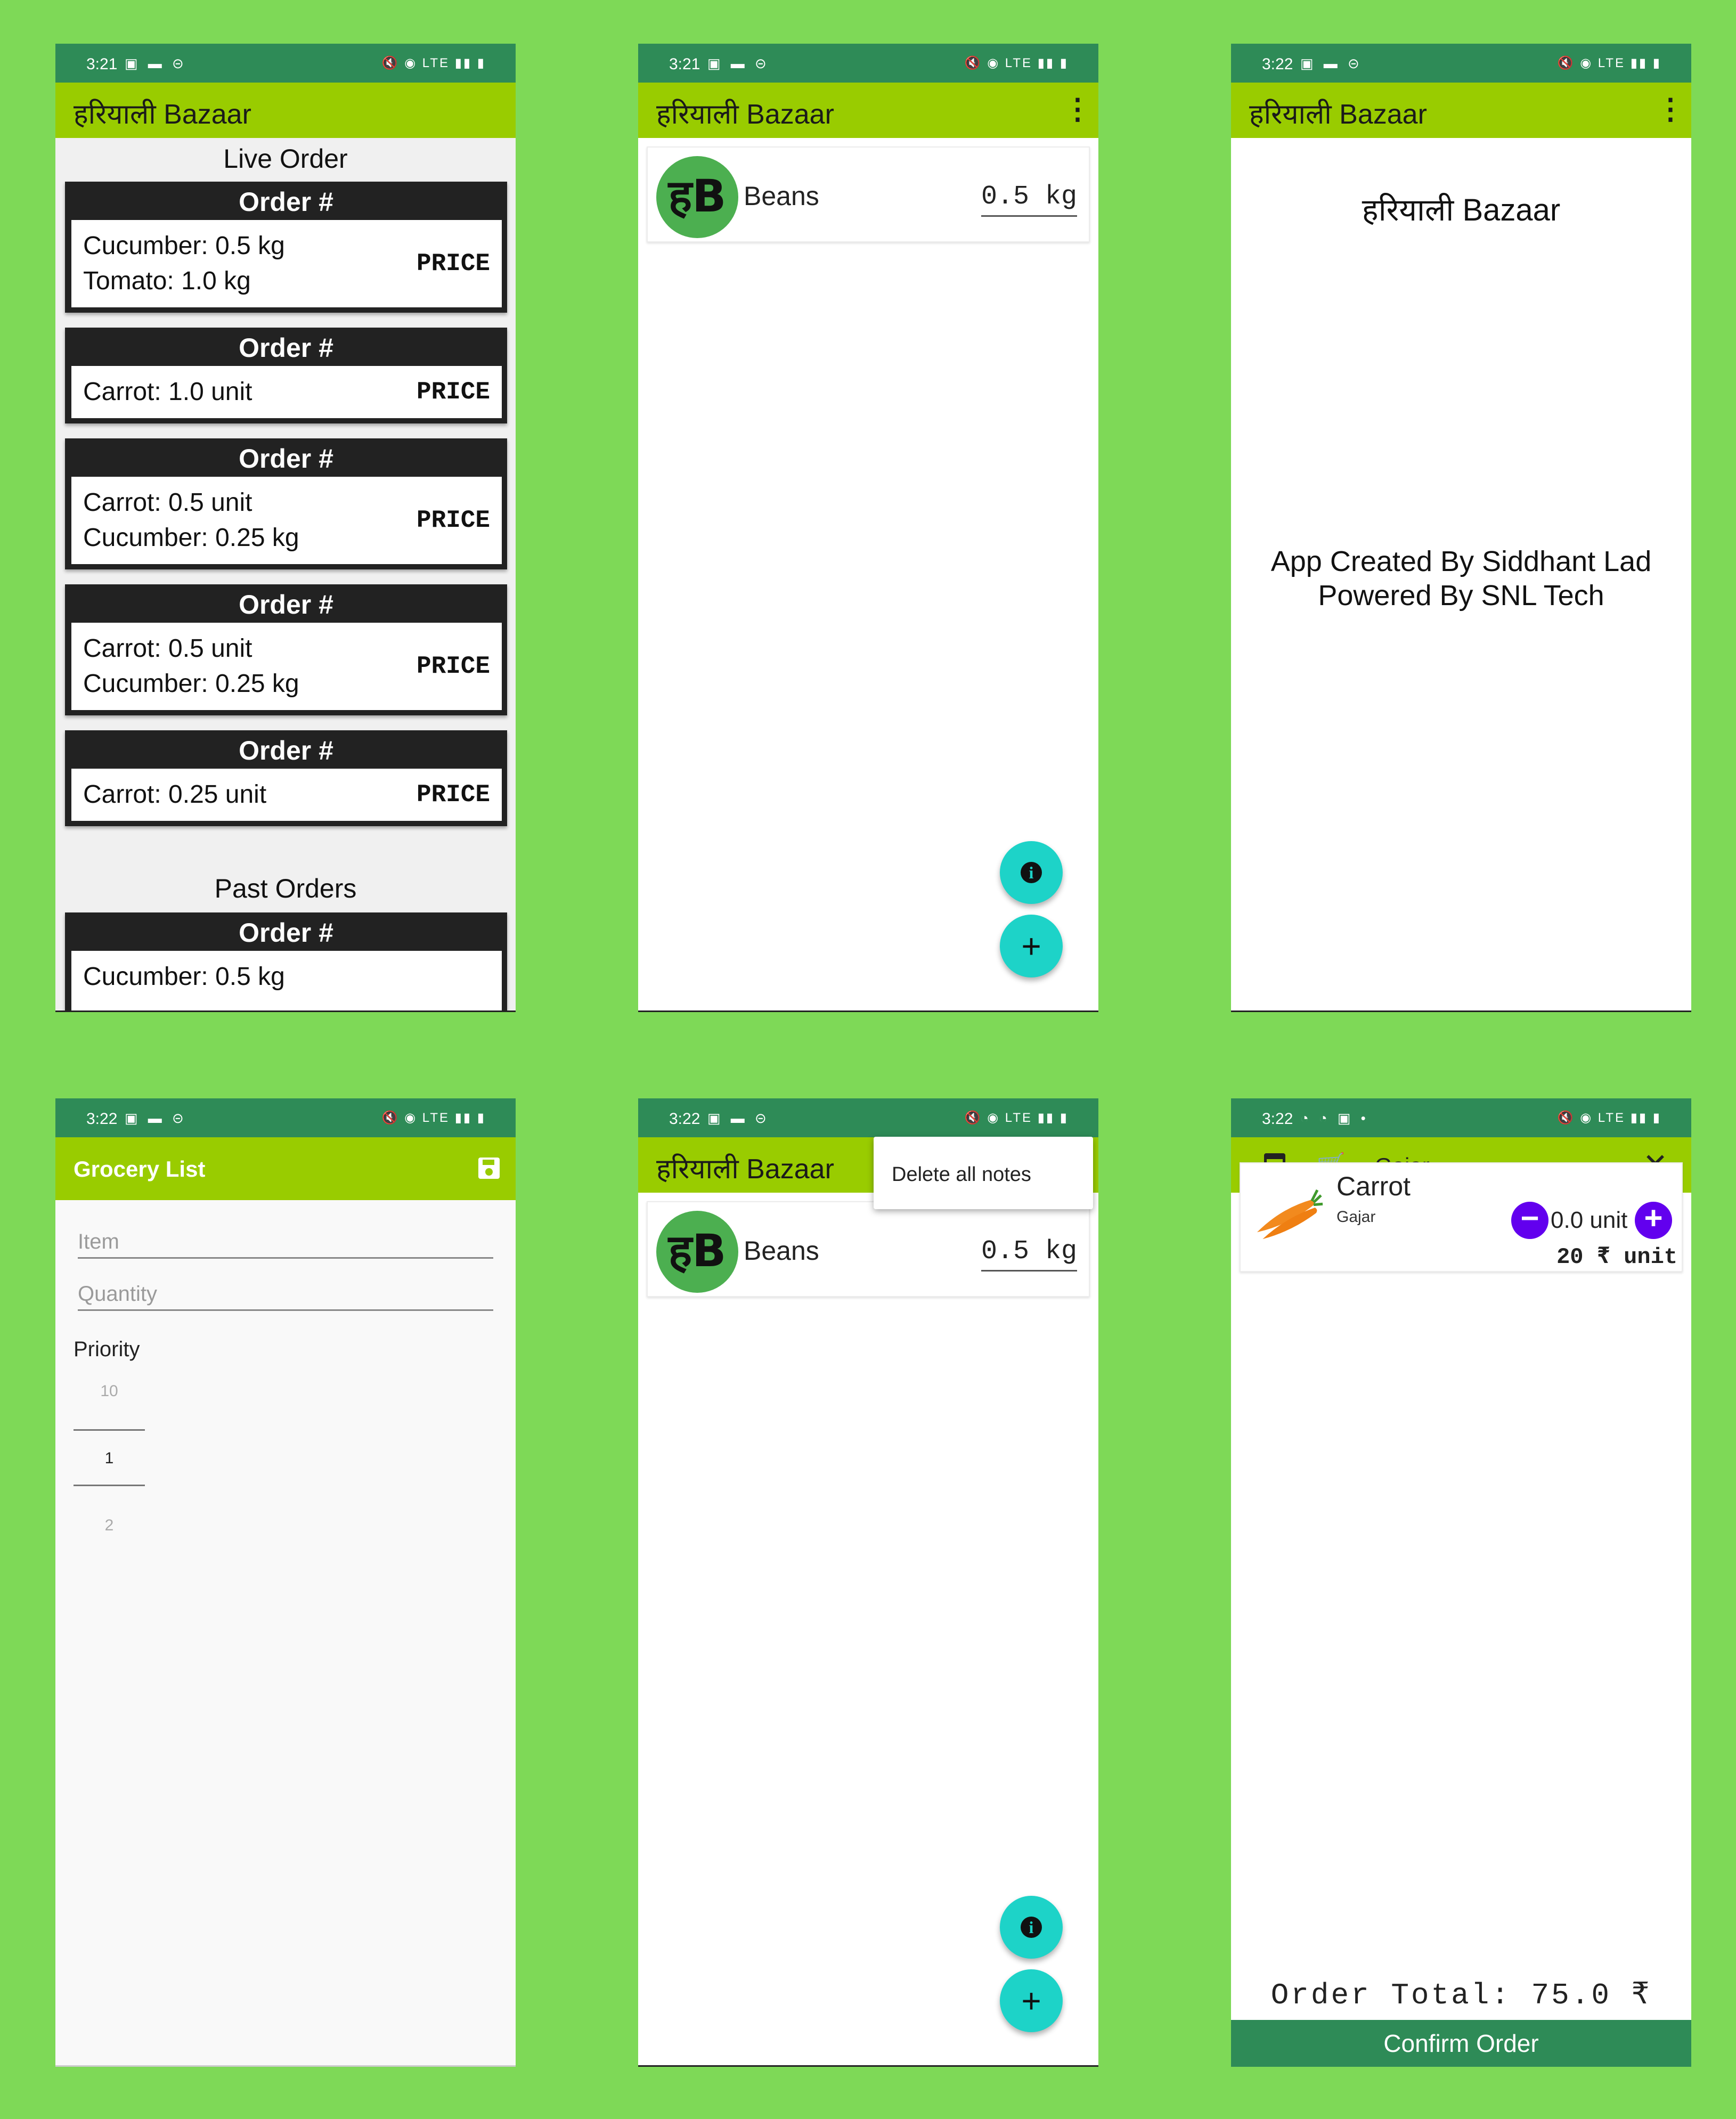 The image size is (1736, 2119). I want to click on confirm-order-button: Confirm Order, so click(1461, 2043).